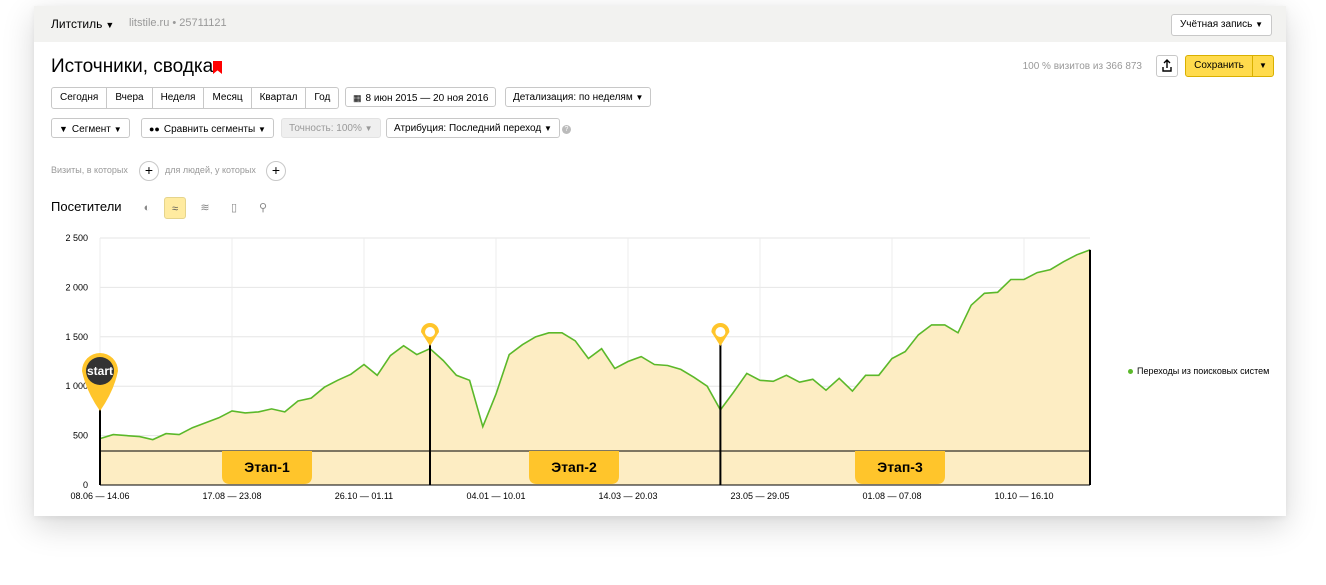  I want to click on x-tick-label: 17.08 — 23.08, so click(231, 496).